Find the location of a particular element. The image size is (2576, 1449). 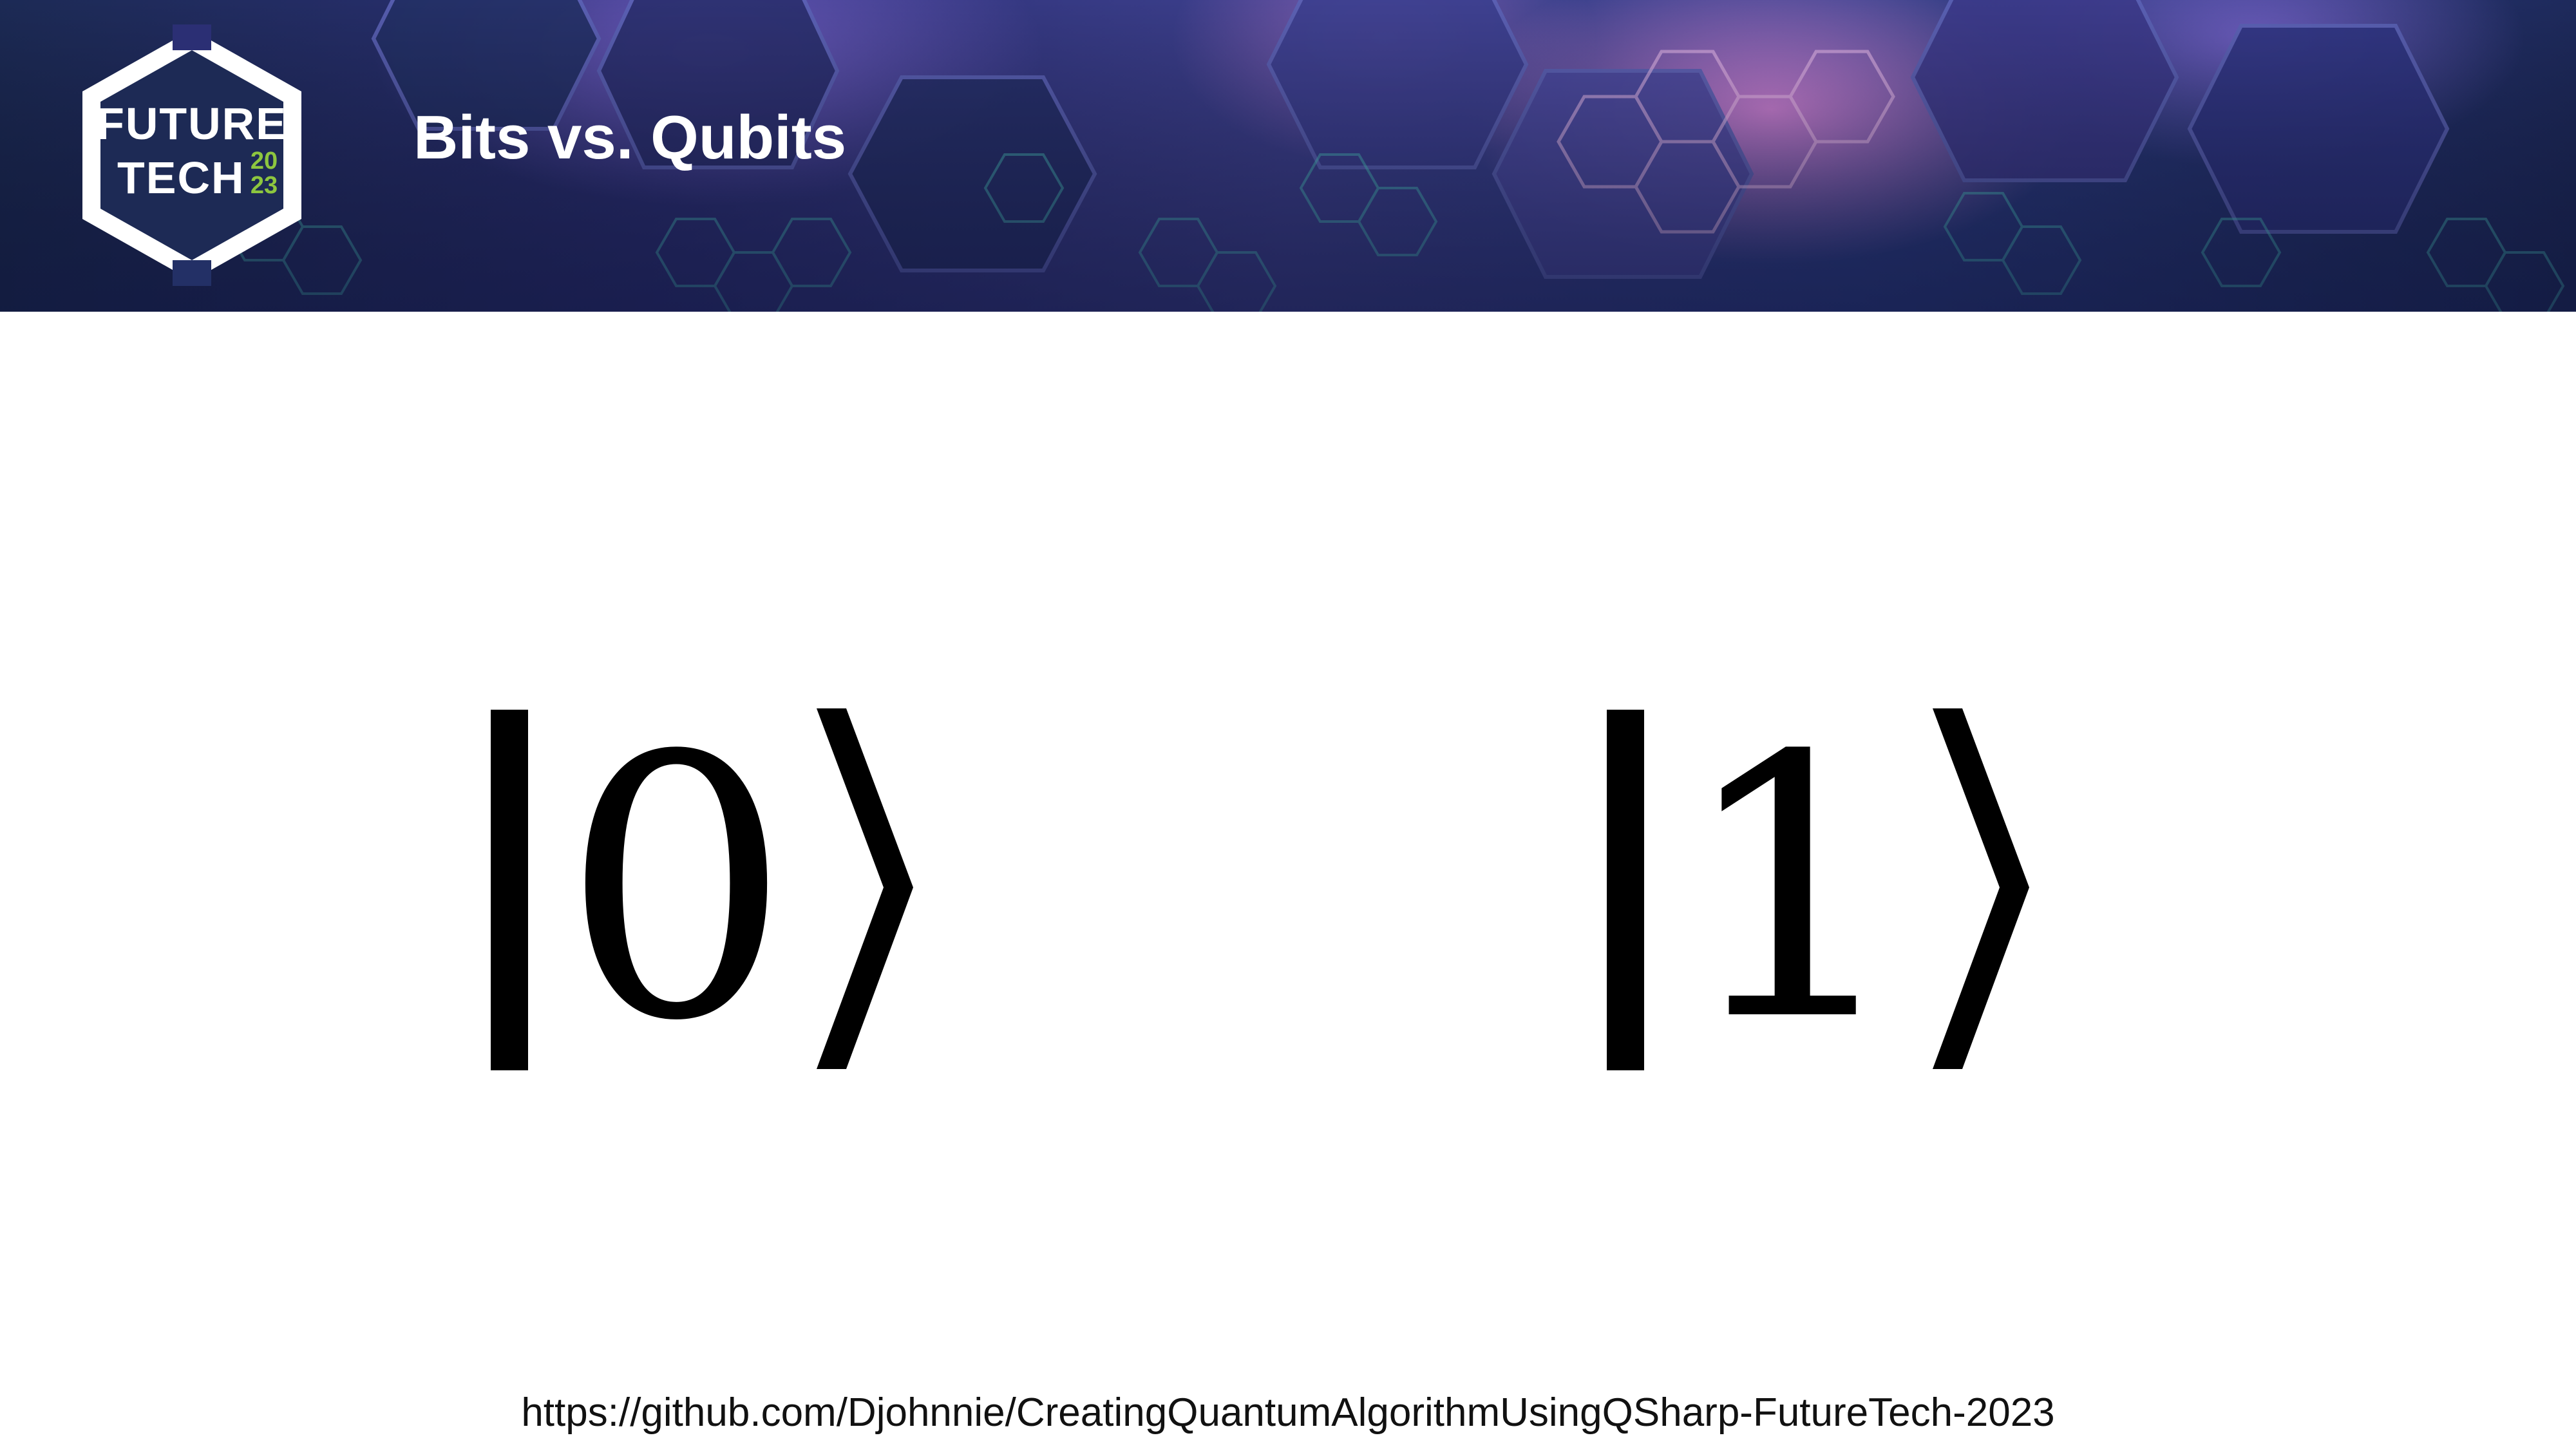

ket-one: 1 is located at coordinates (1818, 889).